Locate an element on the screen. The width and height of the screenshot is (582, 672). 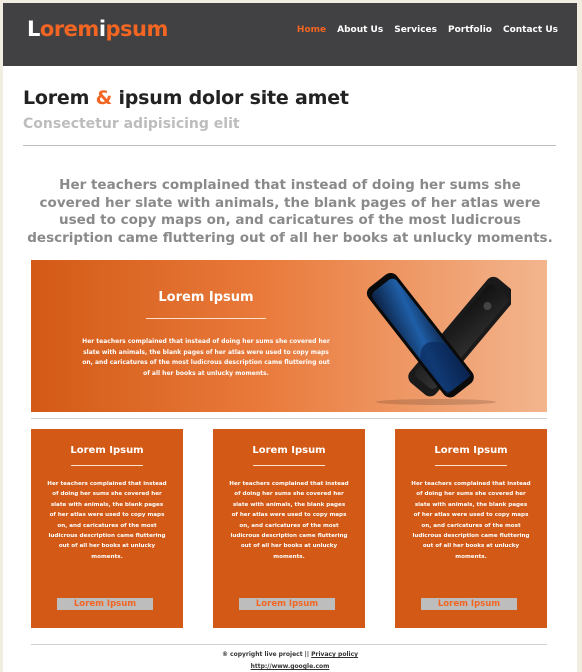
hero-divider is located at coordinates (206, 318).